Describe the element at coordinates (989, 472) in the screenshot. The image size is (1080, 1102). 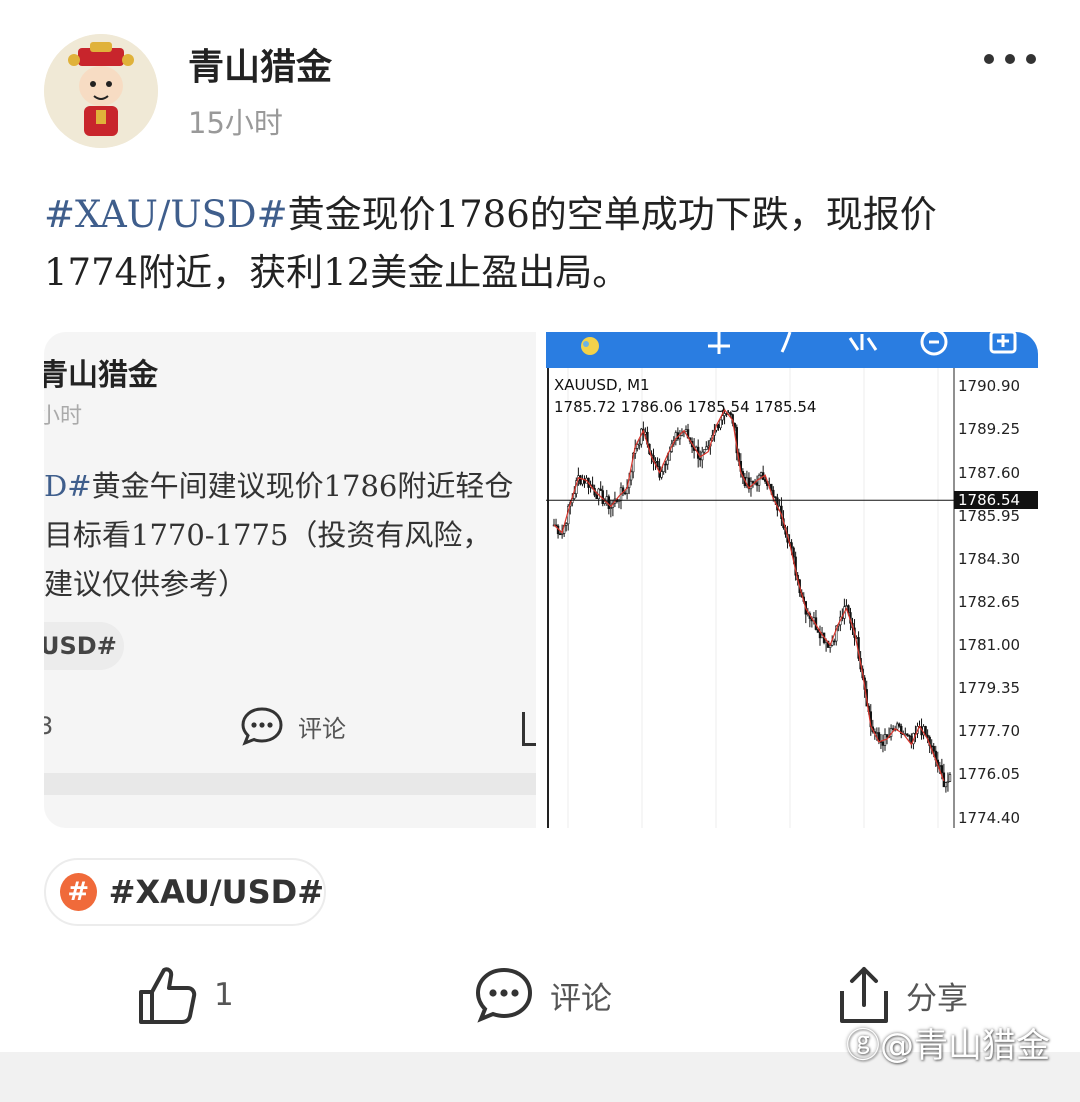
I see `y-tick-label: 1787.60` at that location.